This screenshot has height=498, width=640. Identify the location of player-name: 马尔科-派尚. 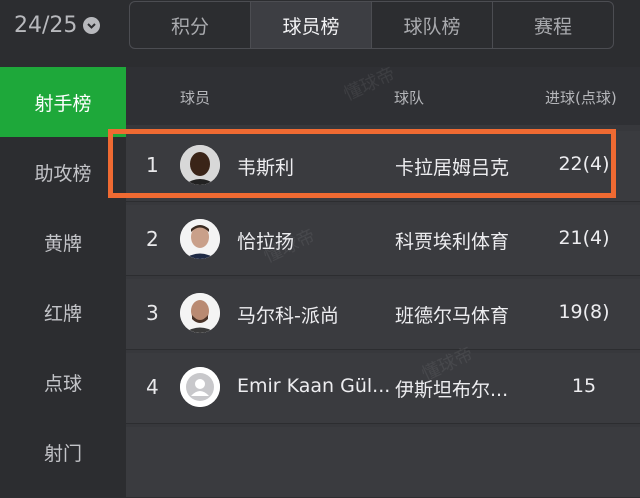
(288, 316).